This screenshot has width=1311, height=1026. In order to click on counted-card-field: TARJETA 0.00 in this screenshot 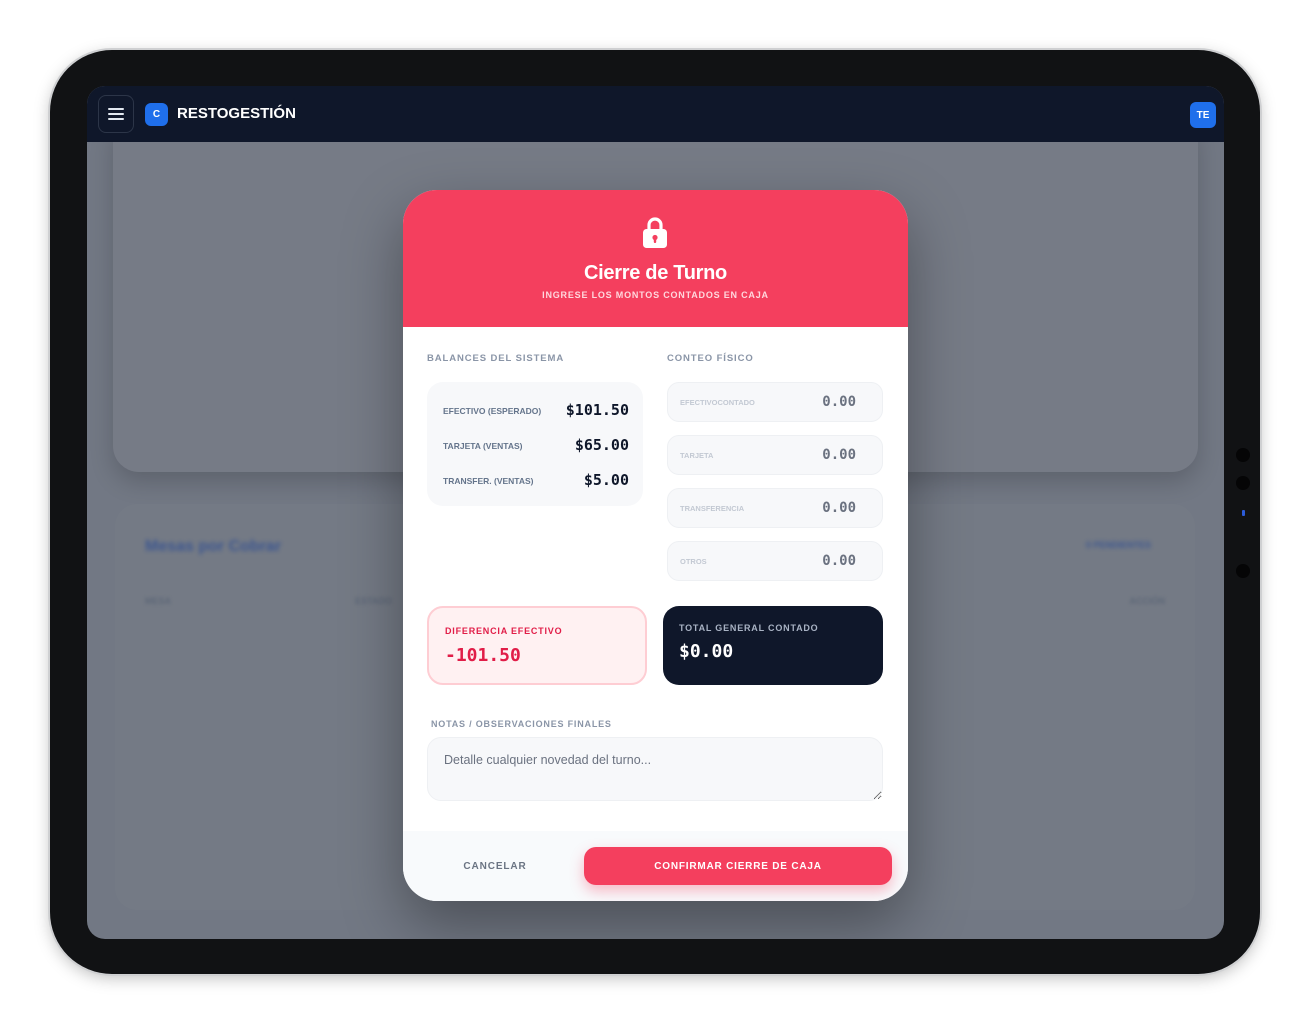, I will do `click(775, 455)`.